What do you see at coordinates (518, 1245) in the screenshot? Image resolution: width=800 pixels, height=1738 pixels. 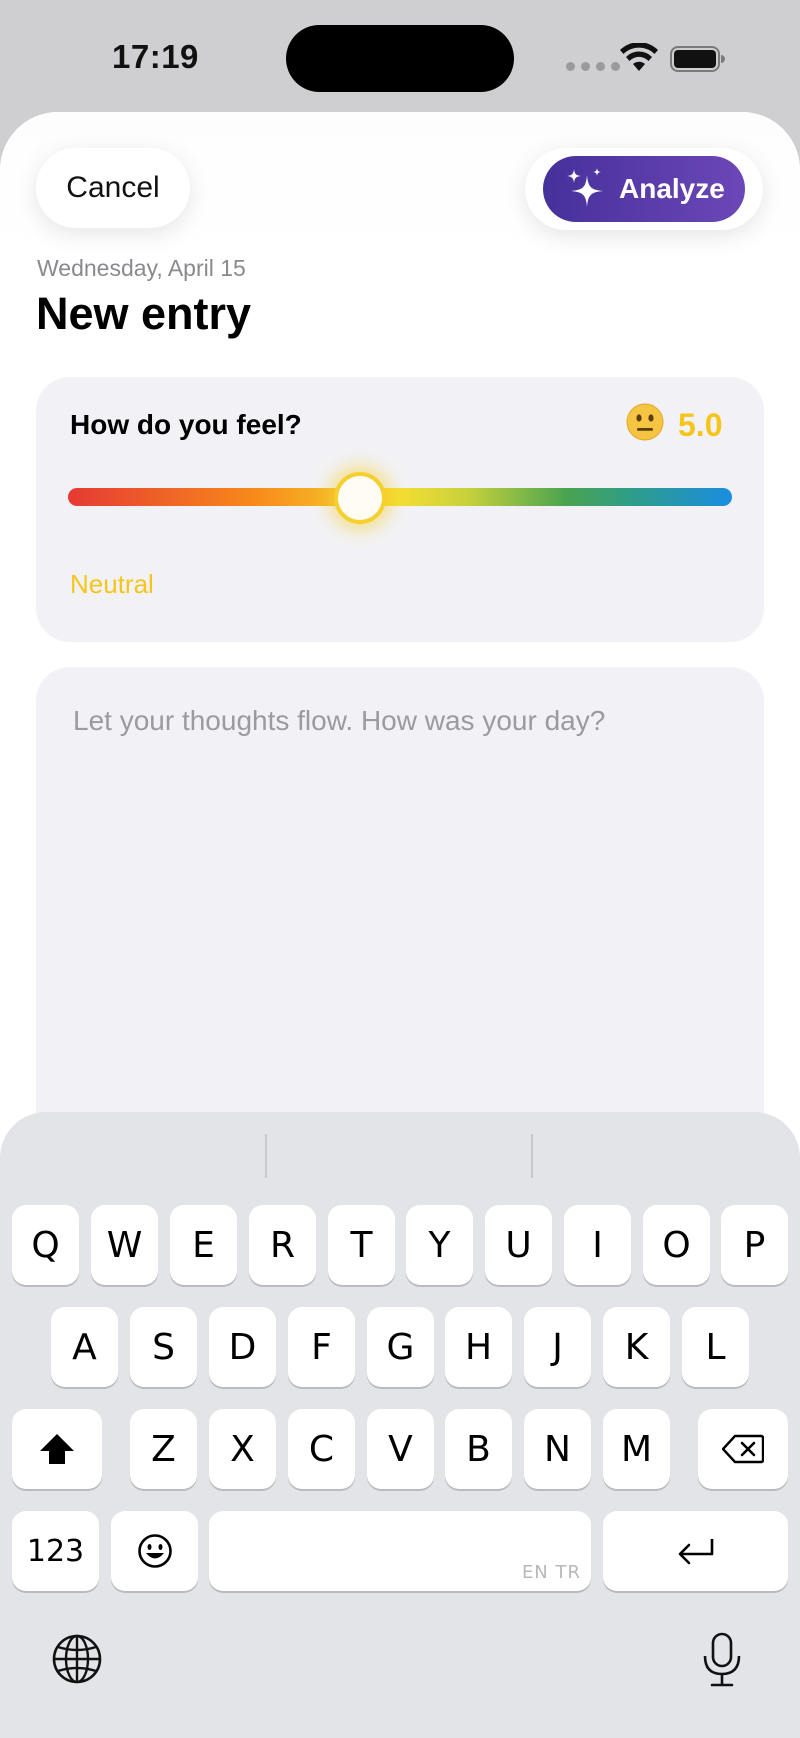 I see `key-u: U` at bounding box center [518, 1245].